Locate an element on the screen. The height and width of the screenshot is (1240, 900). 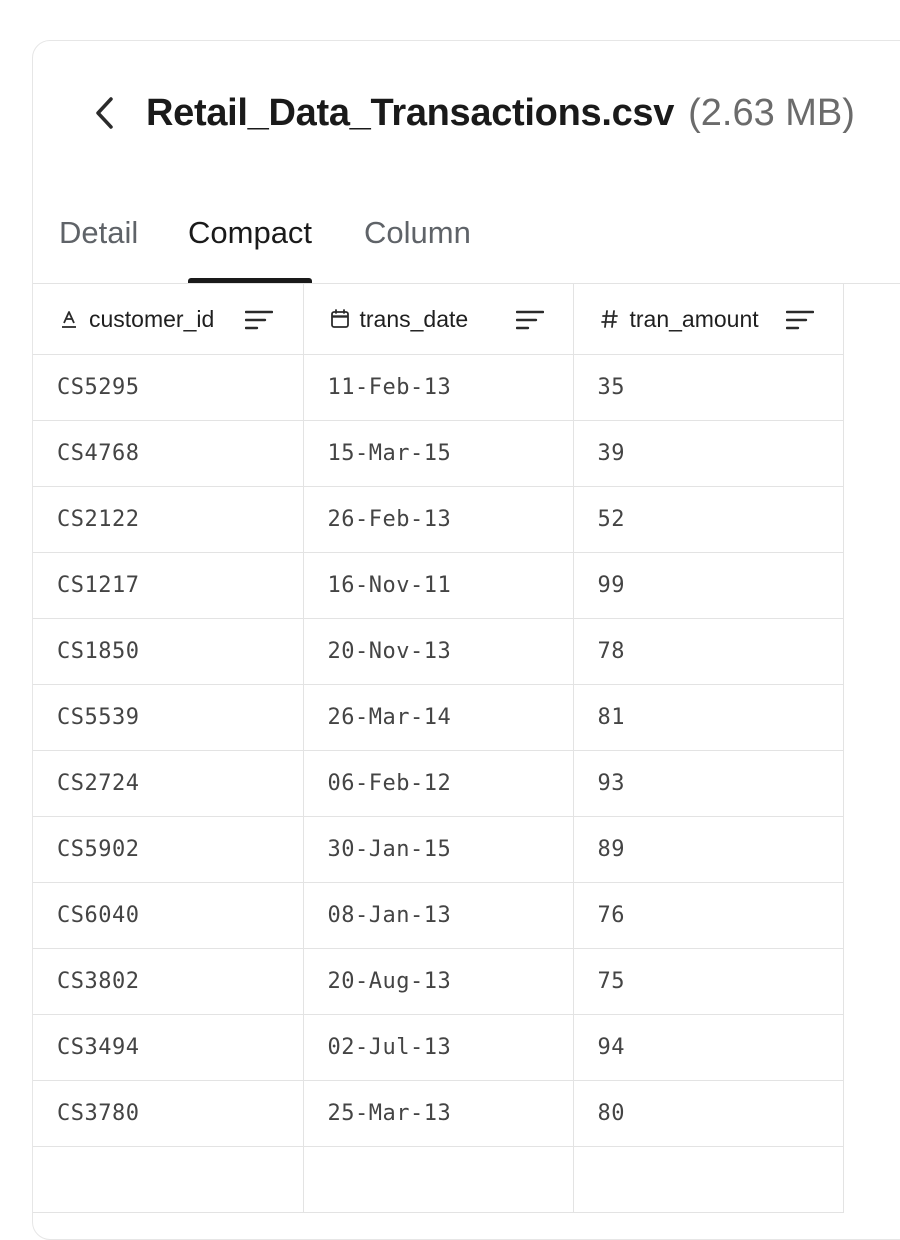
back-button is located at coordinates (106, 113).